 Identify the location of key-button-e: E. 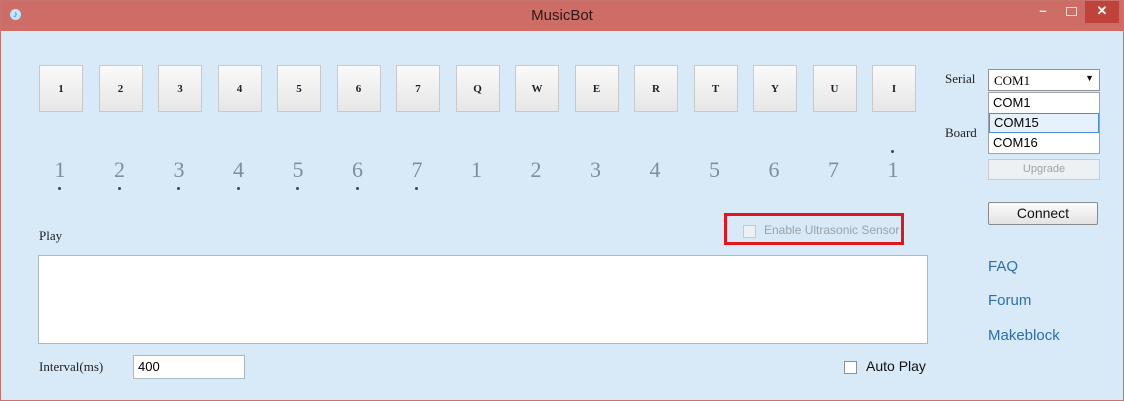
(596, 88).